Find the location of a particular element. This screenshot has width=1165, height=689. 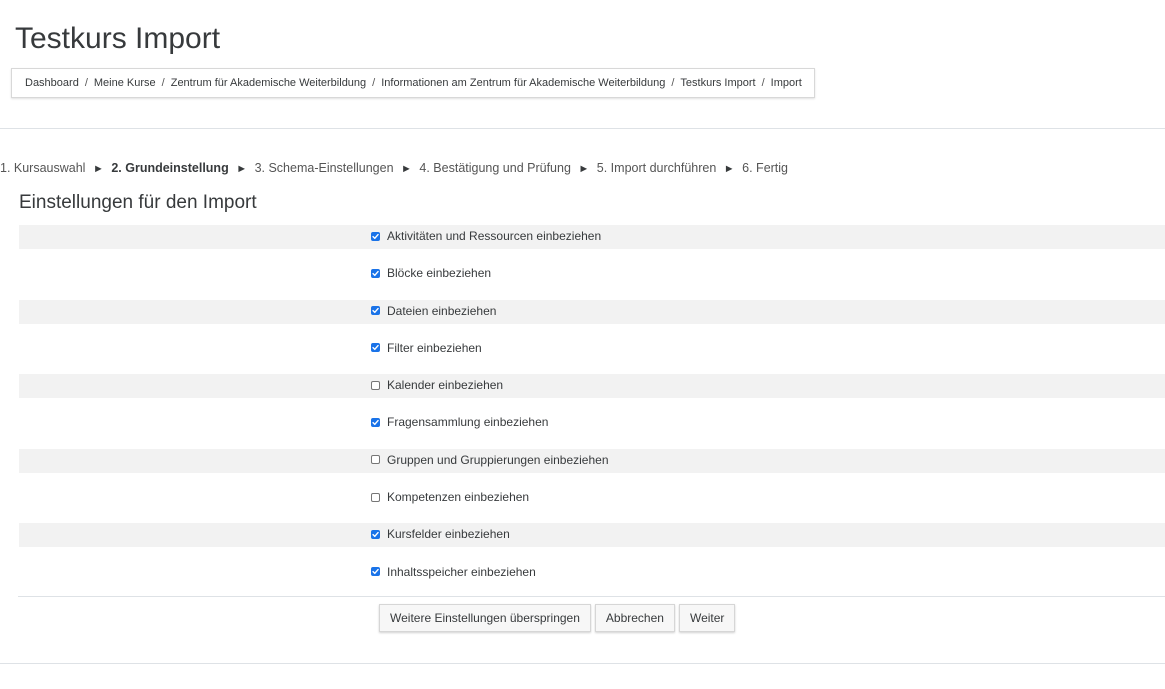

setting-row-kompetenzen: Kompetenzen einbeziehen is located at coordinates (592, 504).